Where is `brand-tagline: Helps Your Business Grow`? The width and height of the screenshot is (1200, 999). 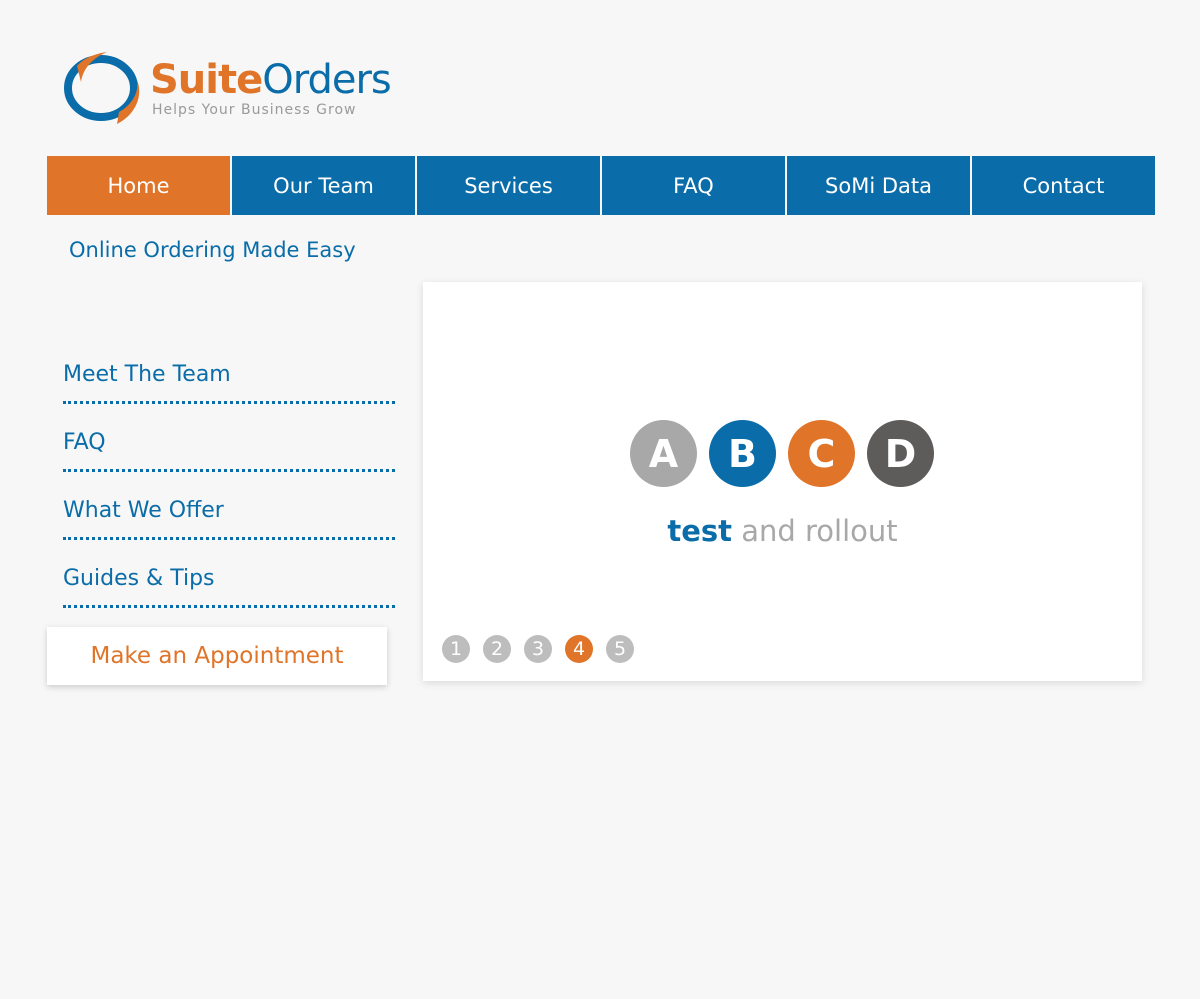
brand-tagline: Helps Your Business Grow is located at coordinates (254, 110).